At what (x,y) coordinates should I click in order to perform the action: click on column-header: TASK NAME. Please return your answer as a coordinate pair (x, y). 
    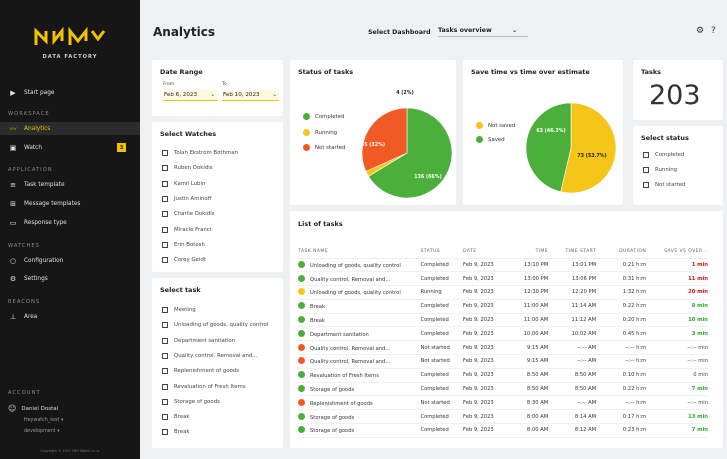
    Looking at the image, I should click on (359, 252).